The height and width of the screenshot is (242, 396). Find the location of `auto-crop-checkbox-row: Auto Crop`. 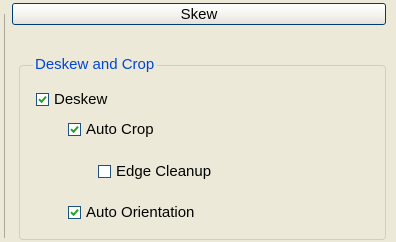

auto-crop-checkbox-row: Auto Crop is located at coordinates (111, 129).